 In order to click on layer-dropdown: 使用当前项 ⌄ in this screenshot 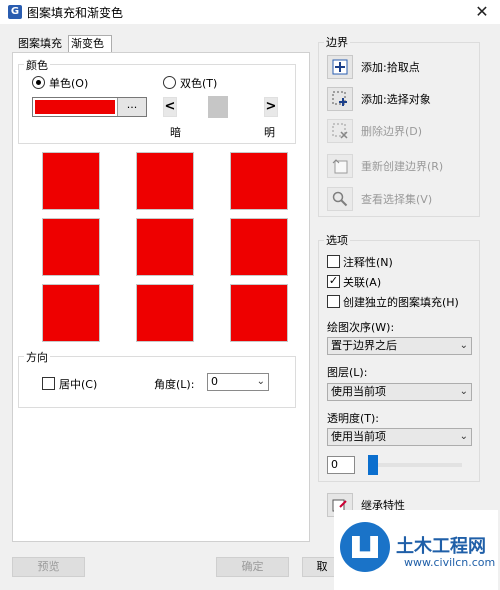, I will do `click(399, 392)`.